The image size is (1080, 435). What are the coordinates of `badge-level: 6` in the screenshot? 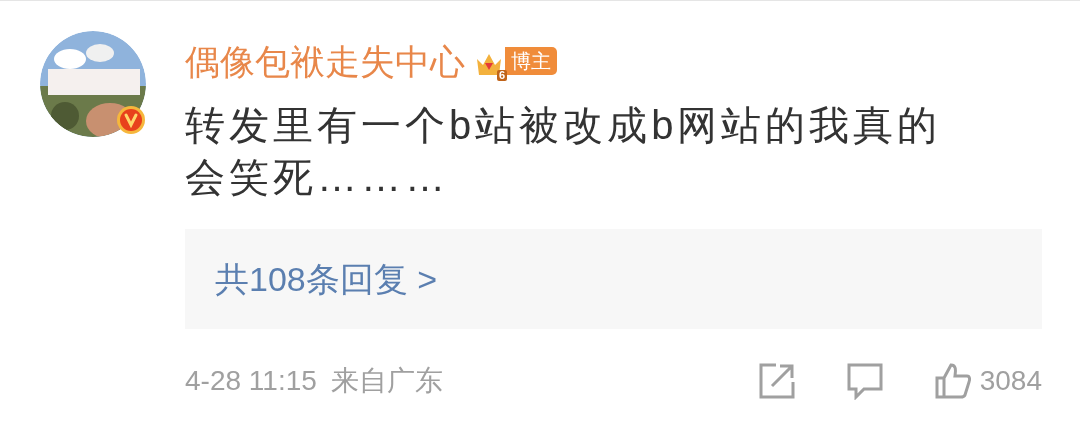 It's located at (501, 75).